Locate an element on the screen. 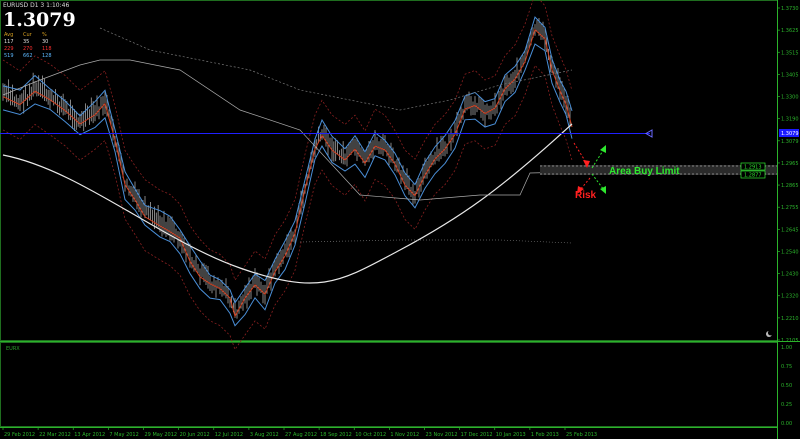 This screenshot has height=439, width=800. buy-limit-tag-2-text: 1.2877 is located at coordinates (753, 176).